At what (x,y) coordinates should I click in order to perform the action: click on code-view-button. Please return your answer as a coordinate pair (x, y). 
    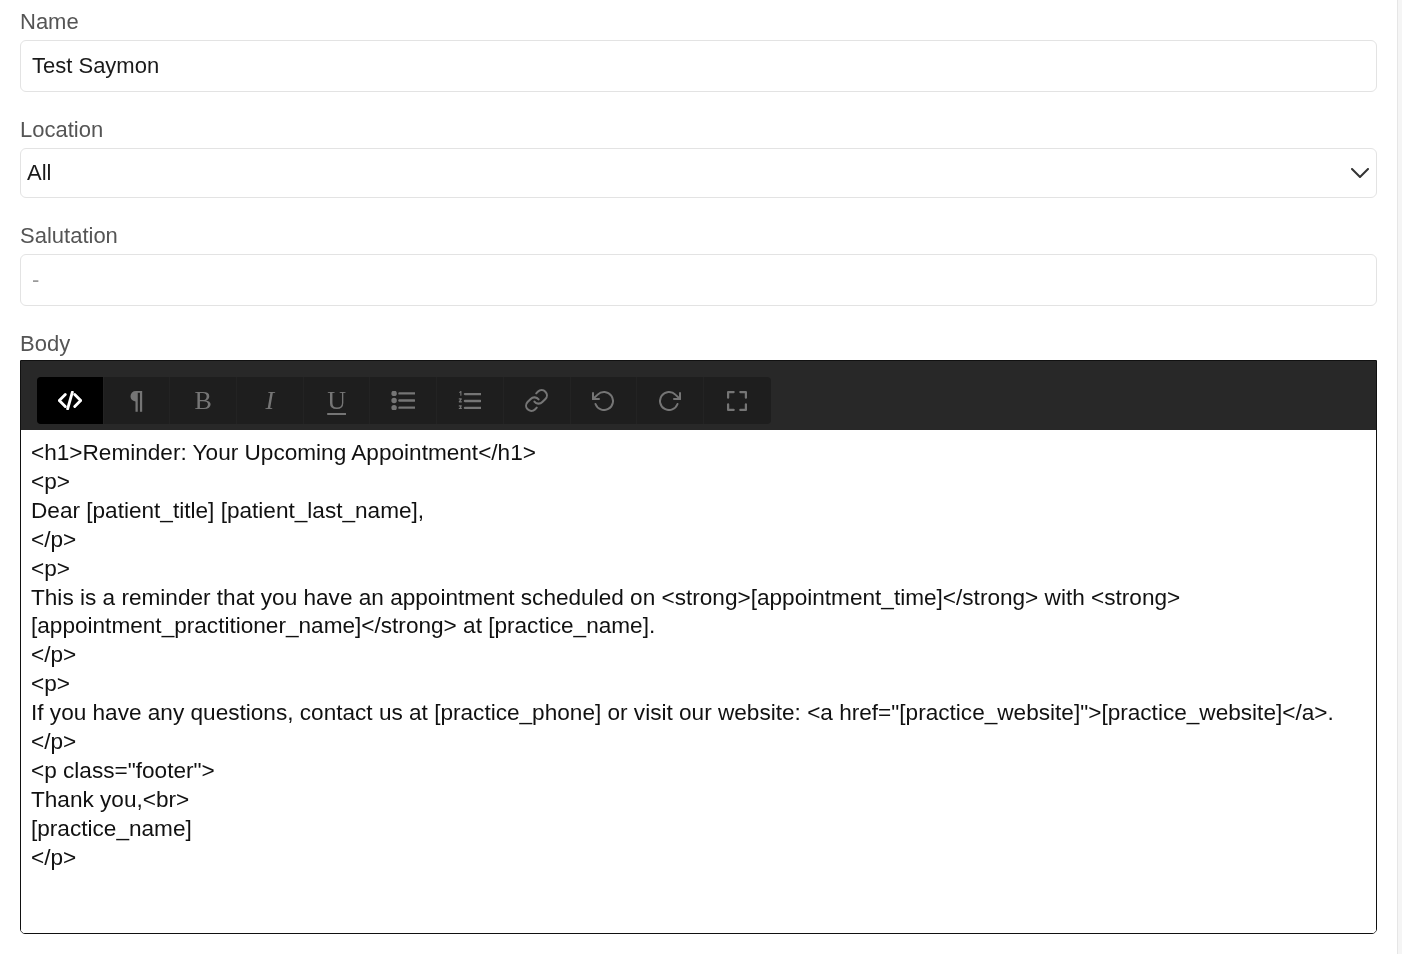
    Looking at the image, I should click on (70, 400).